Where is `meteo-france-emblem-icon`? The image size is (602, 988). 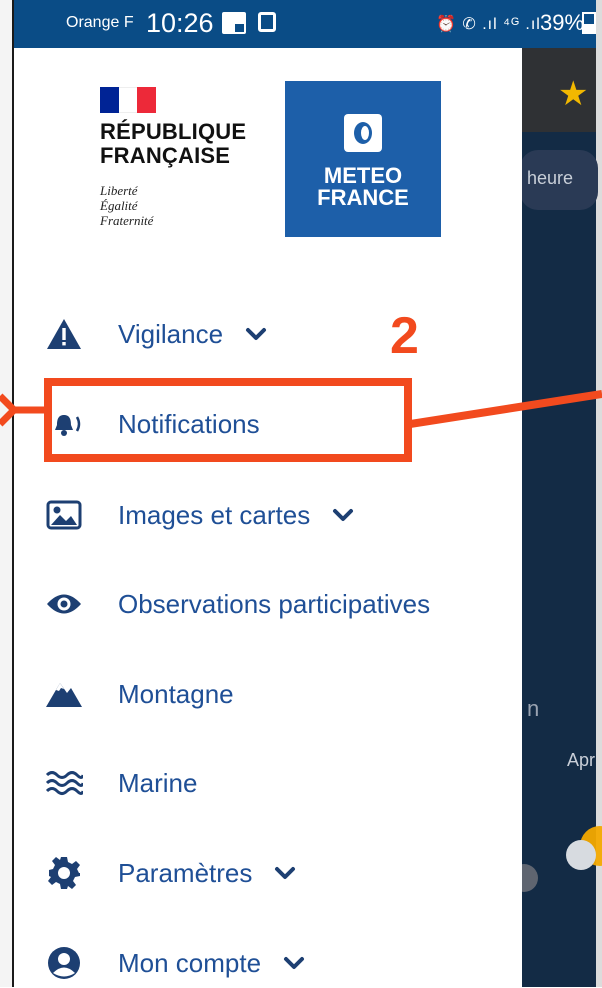 meteo-france-emblem-icon is located at coordinates (363, 133).